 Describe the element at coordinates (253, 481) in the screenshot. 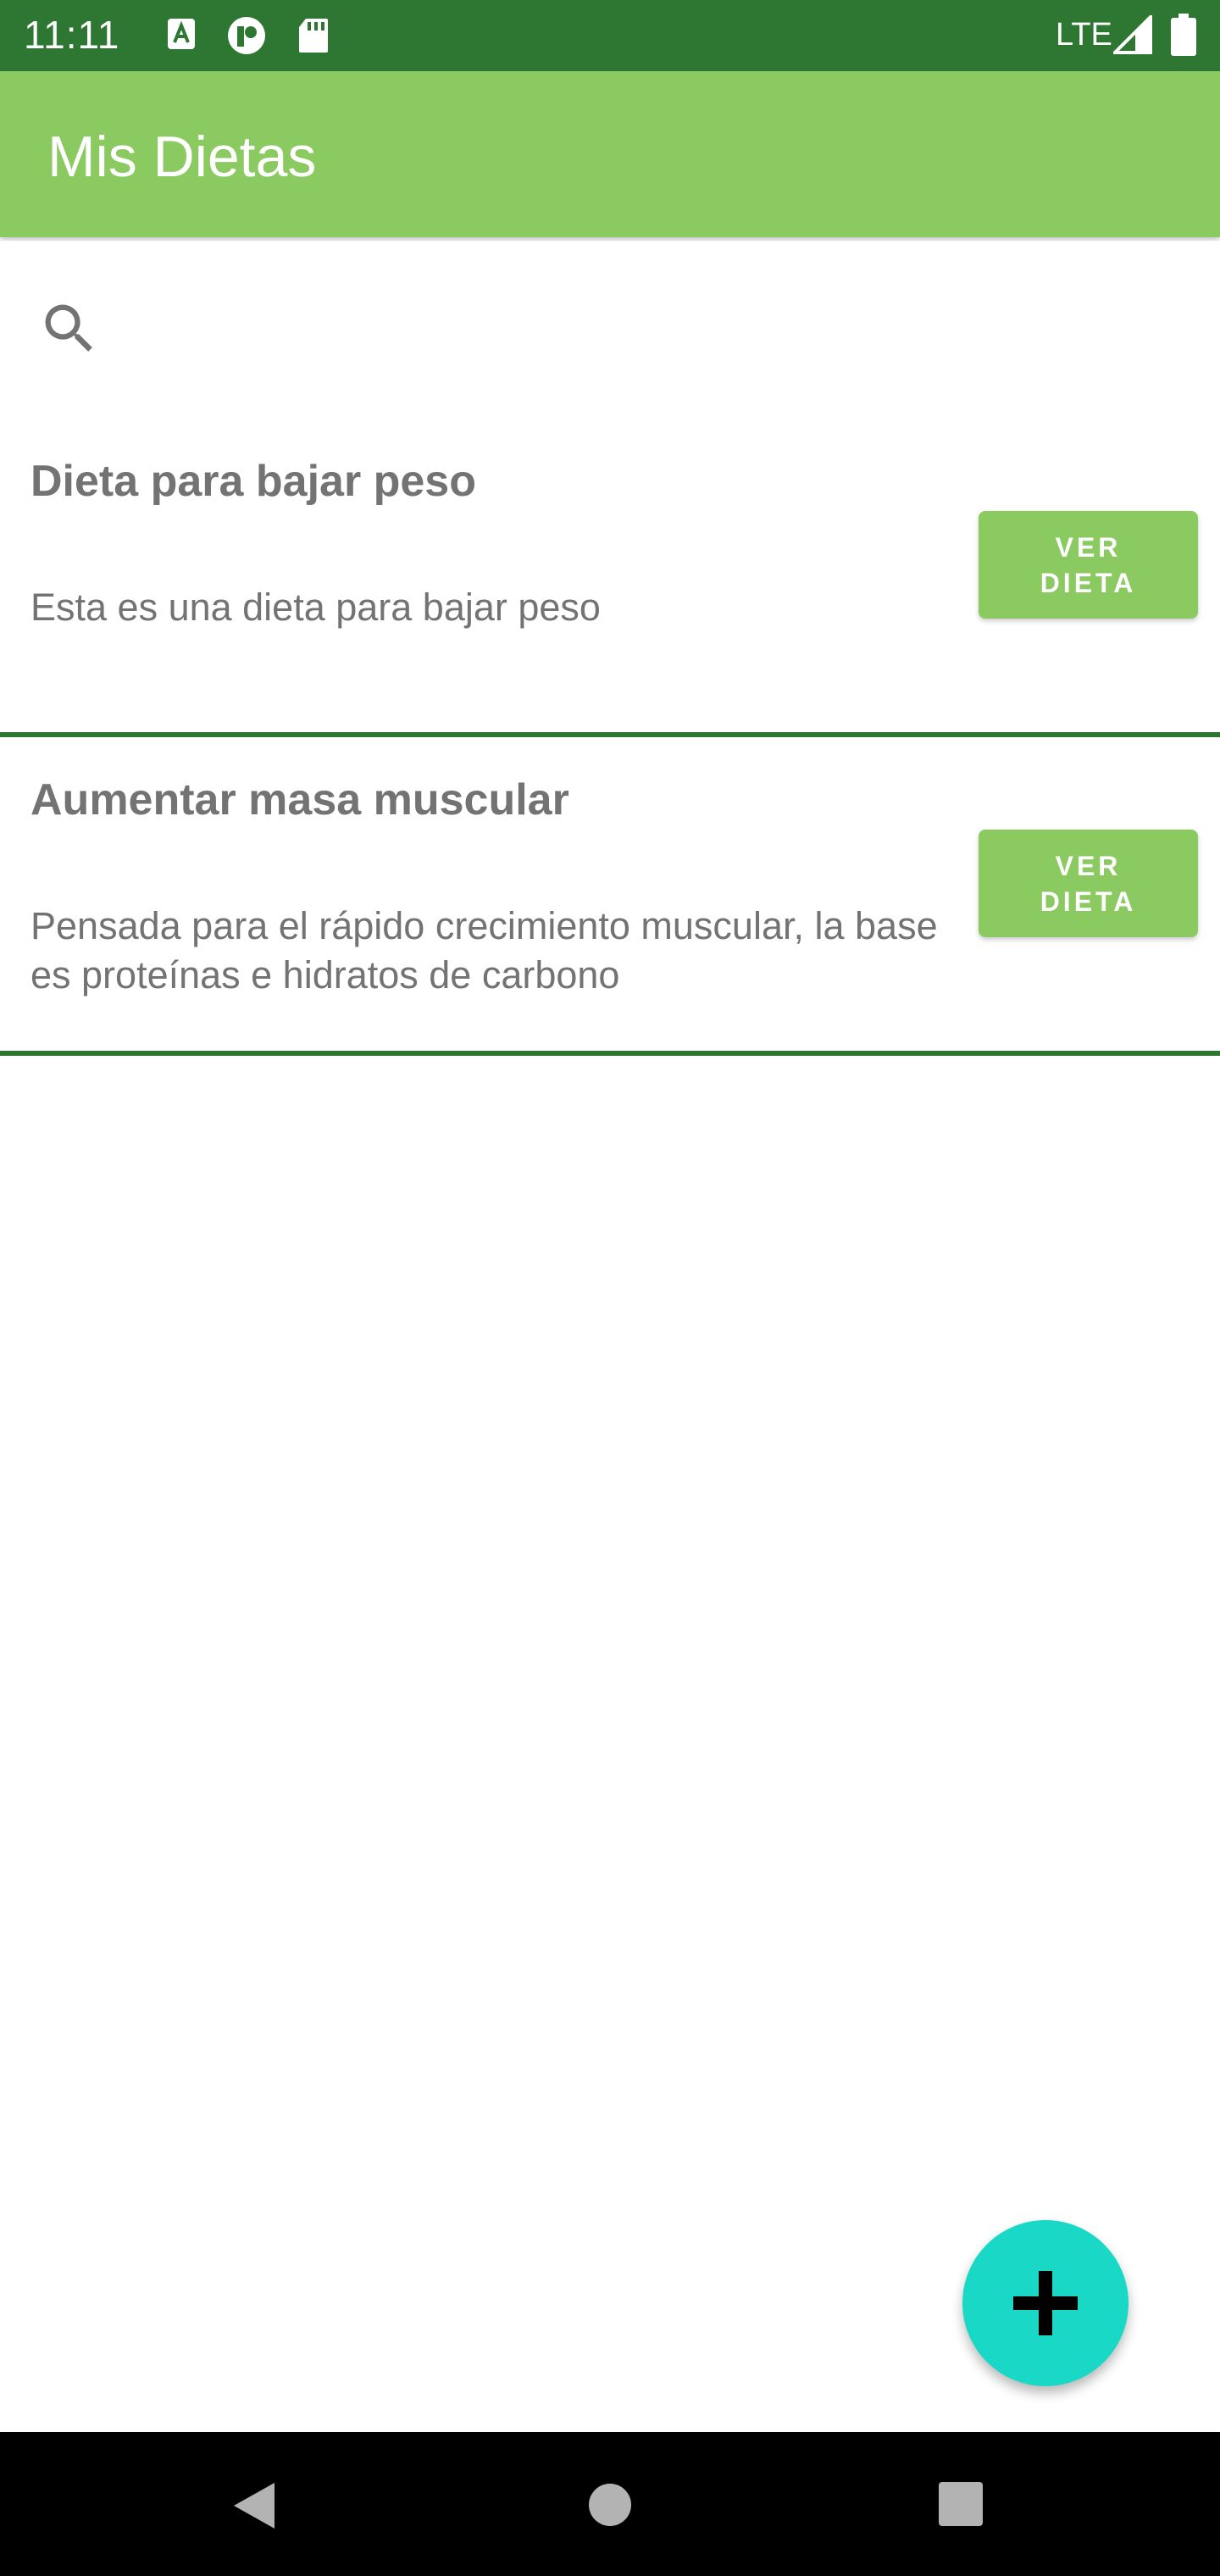

I see `diet-title: Dieta para bajar peso` at that location.